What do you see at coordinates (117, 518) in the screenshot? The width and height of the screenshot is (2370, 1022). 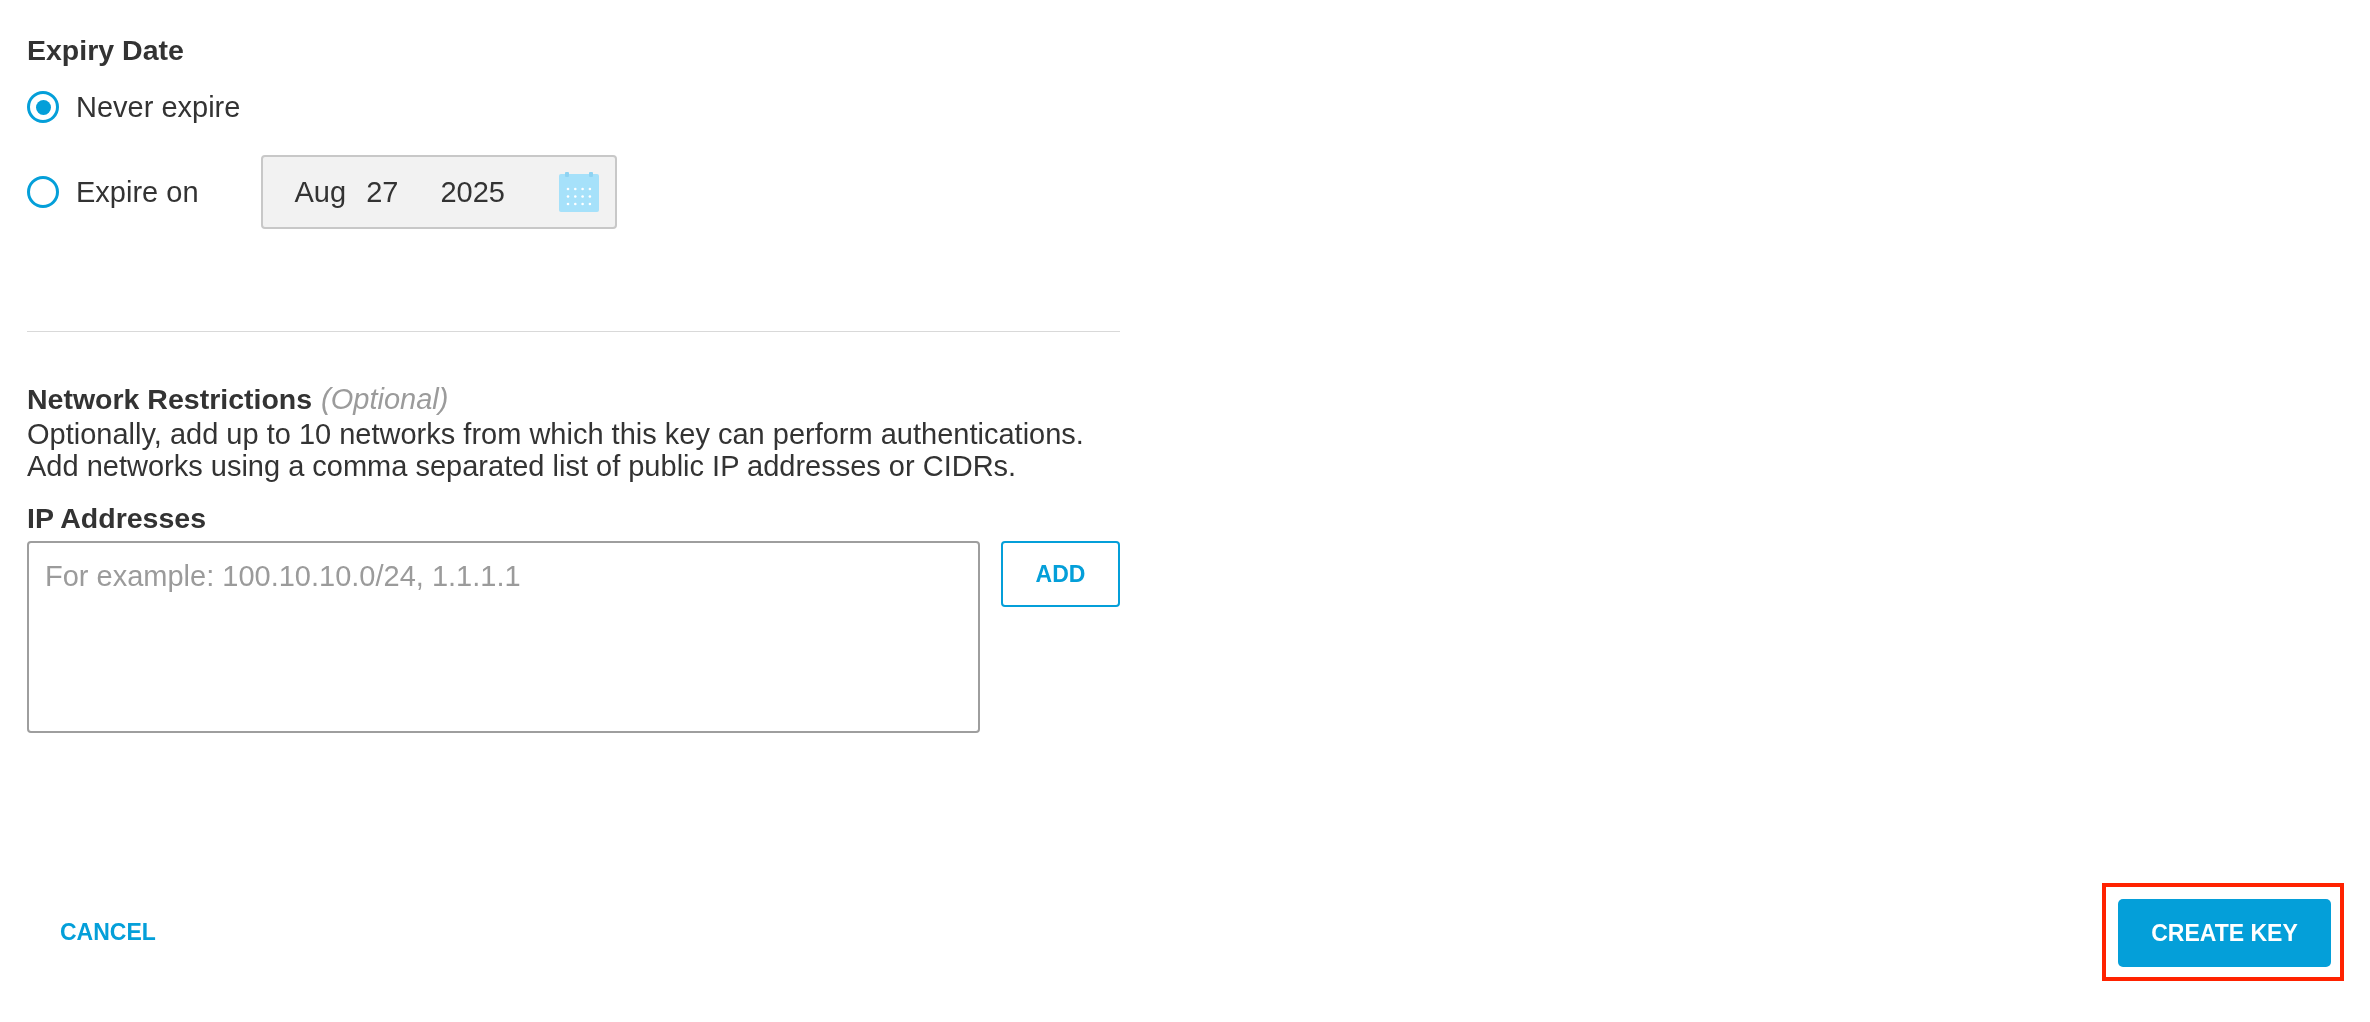 I see `field-label: IP Addresses` at bounding box center [117, 518].